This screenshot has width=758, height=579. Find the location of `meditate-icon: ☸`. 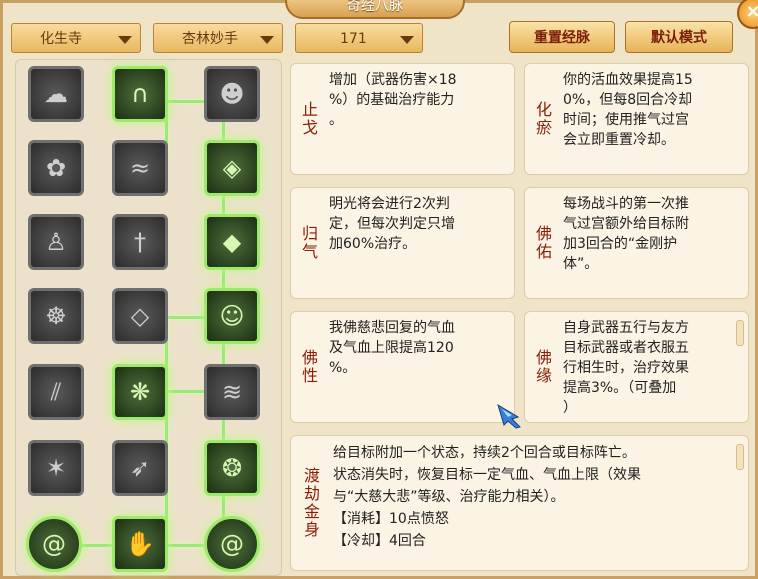

meditate-icon: ☸ is located at coordinates (56, 316).